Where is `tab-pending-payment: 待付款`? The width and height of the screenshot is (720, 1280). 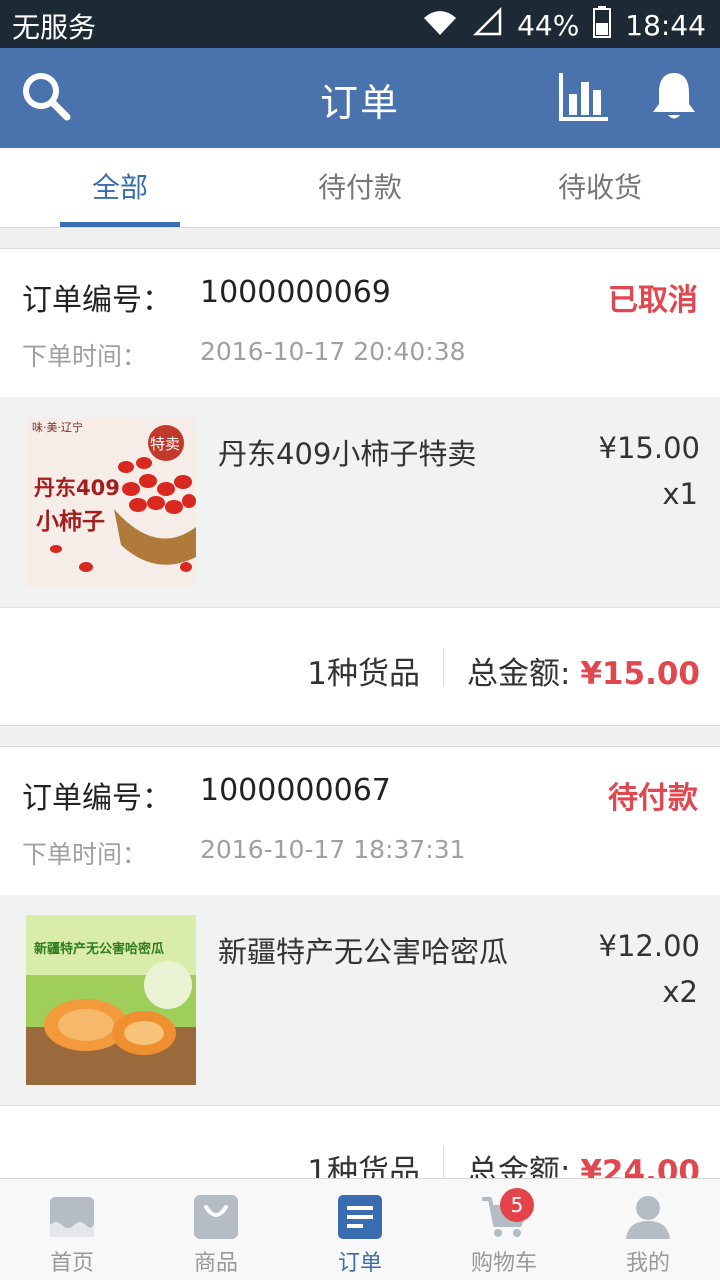 tab-pending-payment: 待付款 is located at coordinates (360, 187).